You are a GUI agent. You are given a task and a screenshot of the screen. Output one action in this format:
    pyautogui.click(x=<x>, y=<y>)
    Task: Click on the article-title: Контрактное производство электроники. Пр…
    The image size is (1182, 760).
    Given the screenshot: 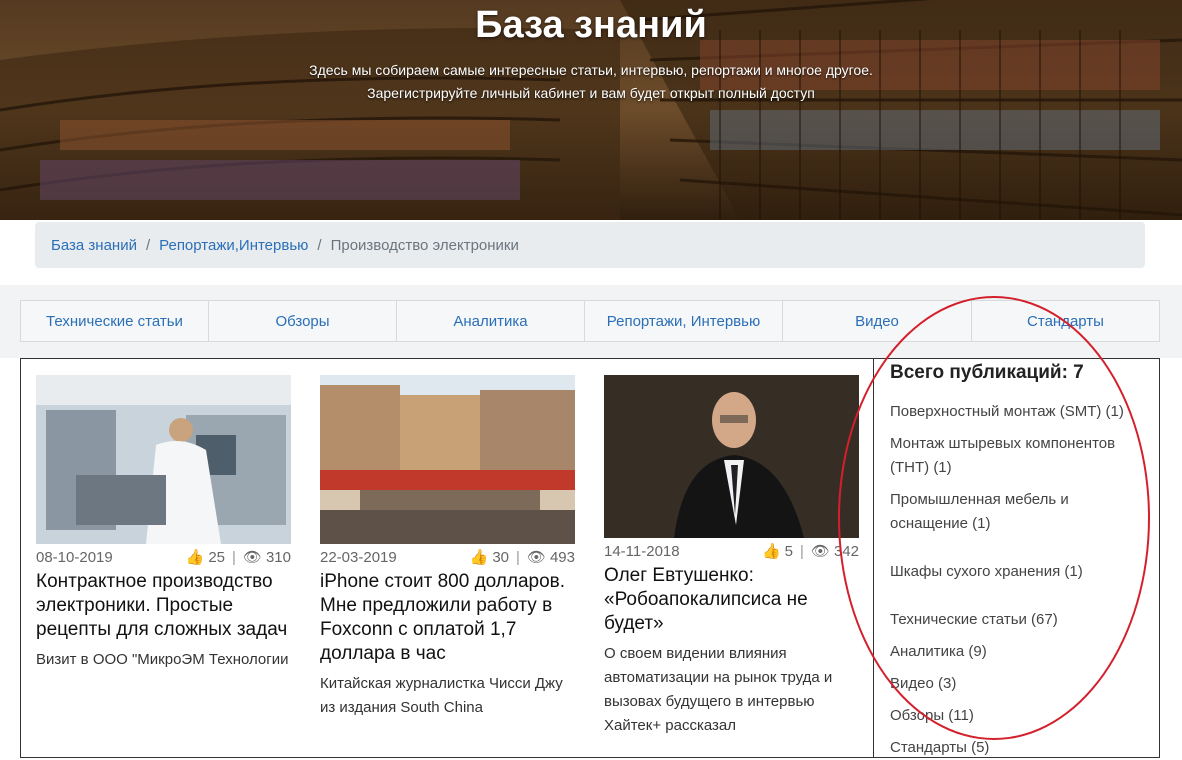 What is the action you would take?
    pyautogui.click(x=163, y=606)
    